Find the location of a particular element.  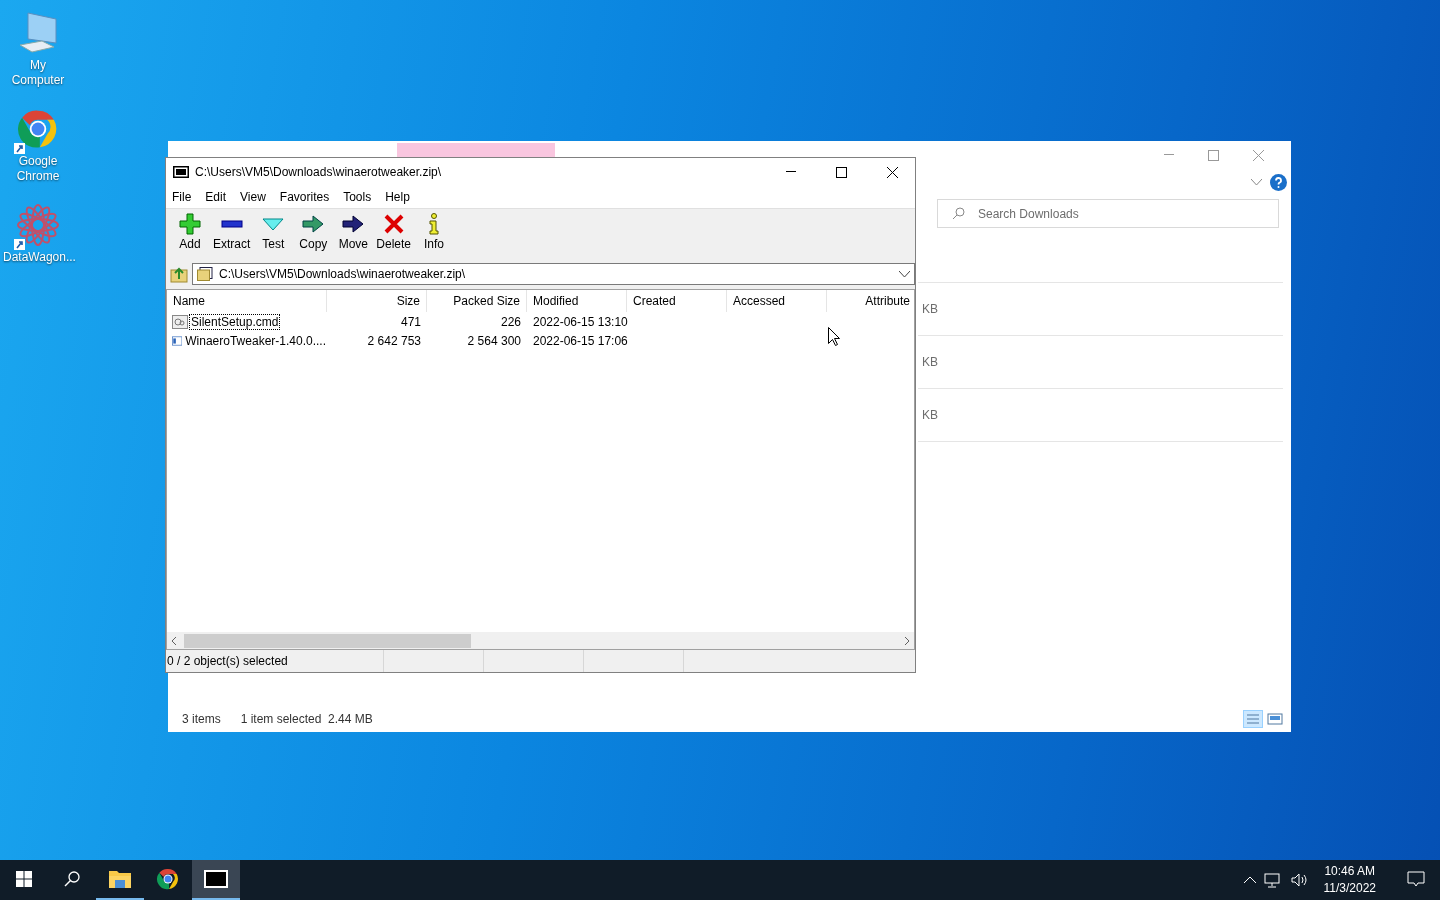

flower-icon is located at coordinates (38, 225).